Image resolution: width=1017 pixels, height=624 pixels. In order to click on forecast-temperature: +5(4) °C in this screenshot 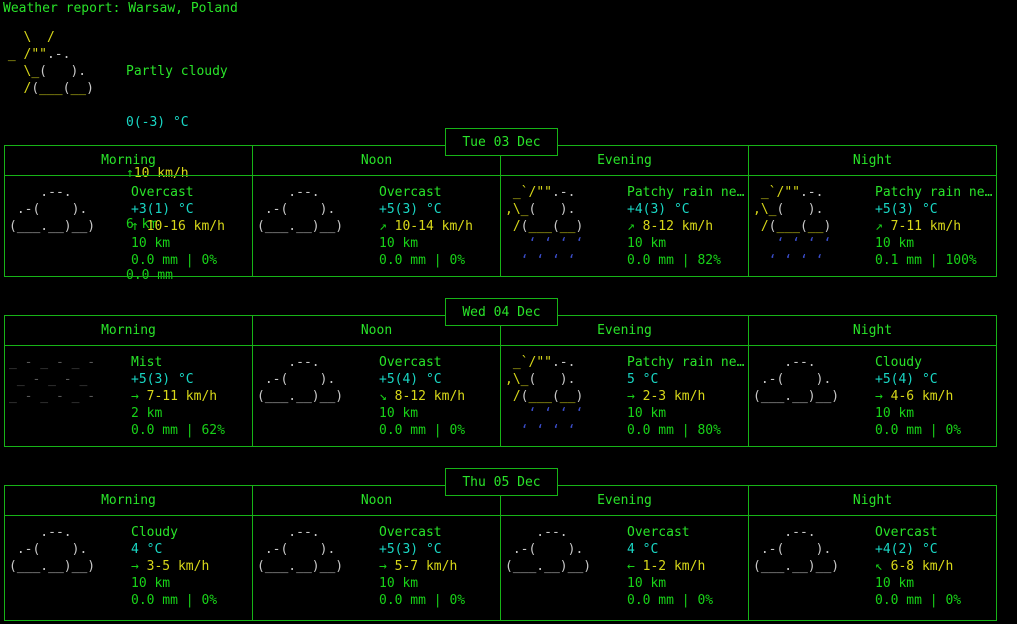, I will do `click(906, 379)`.